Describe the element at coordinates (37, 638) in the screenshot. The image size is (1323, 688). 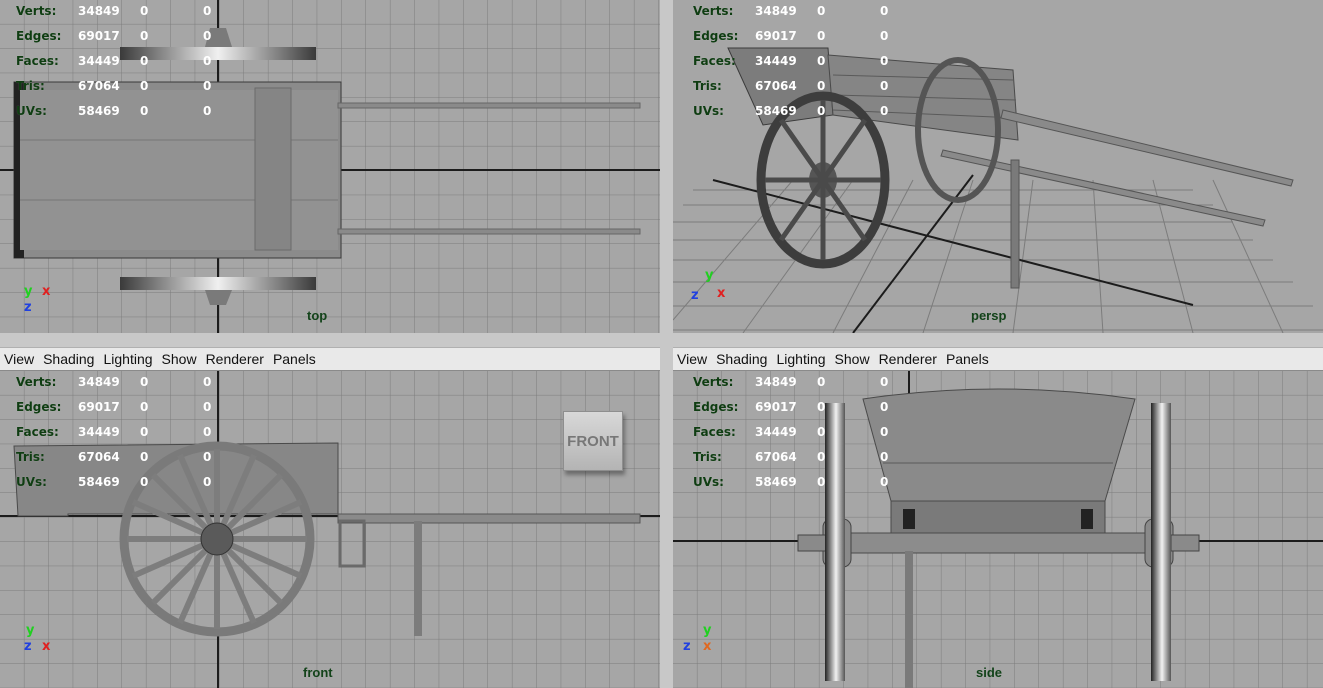
I see `axis-gizmo-front: y x z` at that location.